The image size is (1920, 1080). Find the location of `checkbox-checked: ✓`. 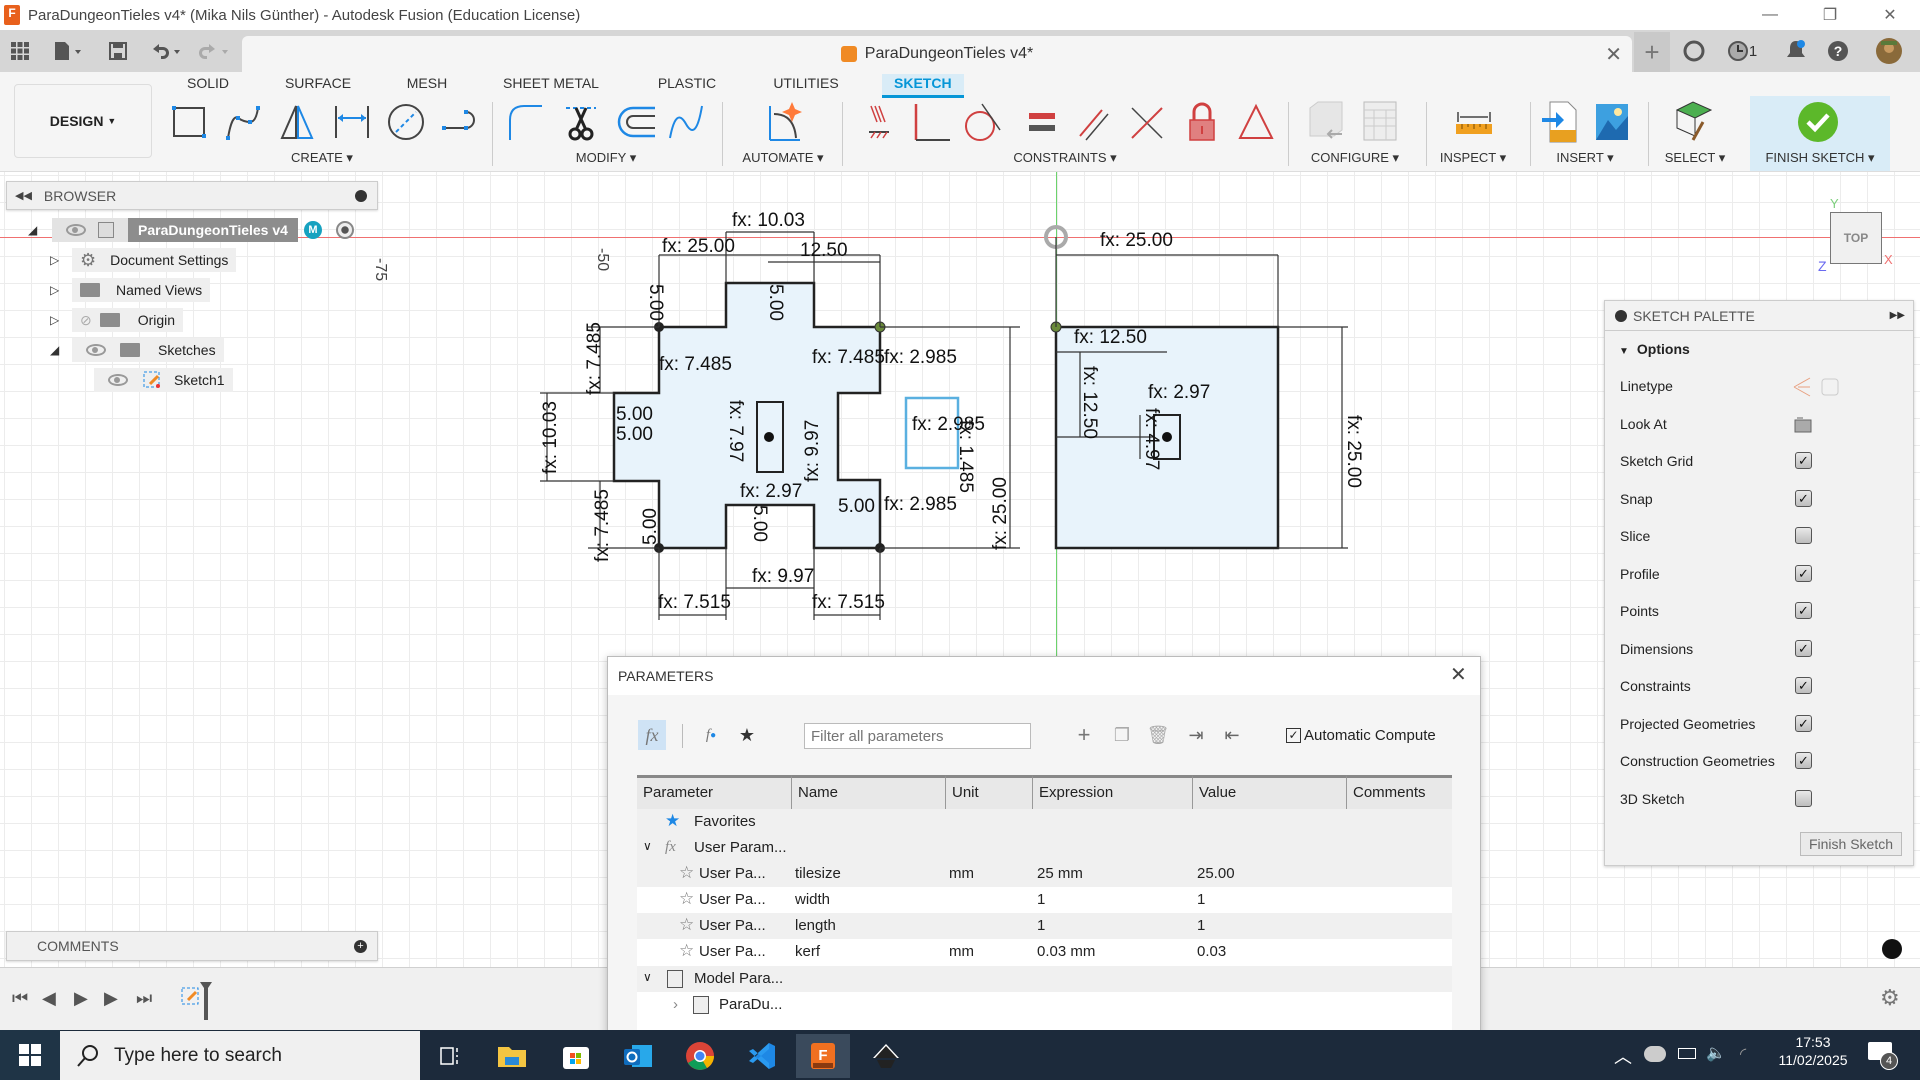

checkbox-checked: ✓ is located at coordinates (1293, 735).